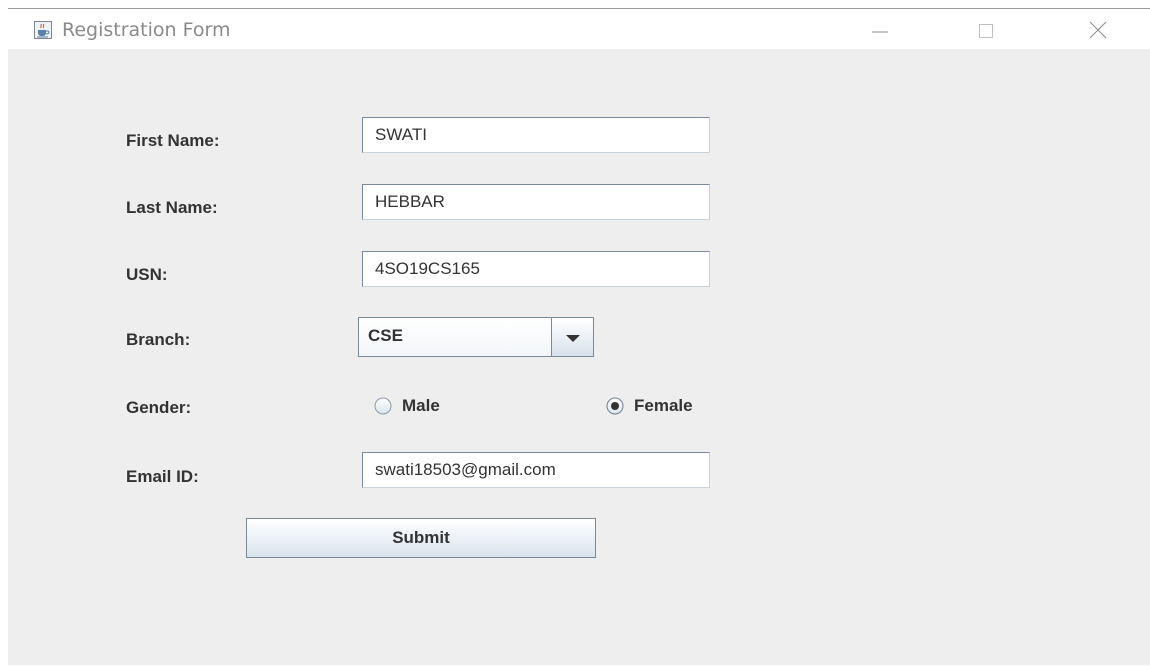 The image size is (1150, 666). I want to click on female-label: Female, so click(663, 405).